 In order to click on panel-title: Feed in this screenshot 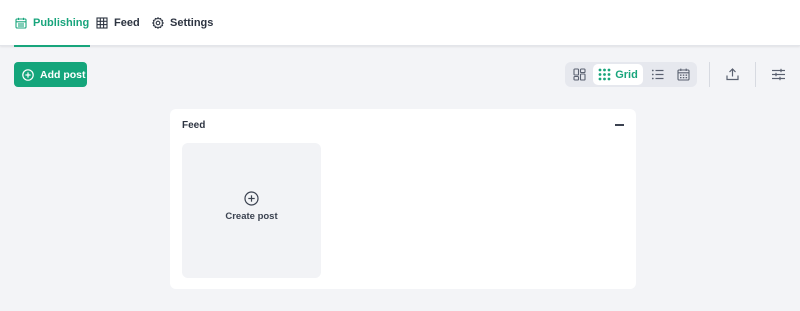, I will do `click(194, 125)`.